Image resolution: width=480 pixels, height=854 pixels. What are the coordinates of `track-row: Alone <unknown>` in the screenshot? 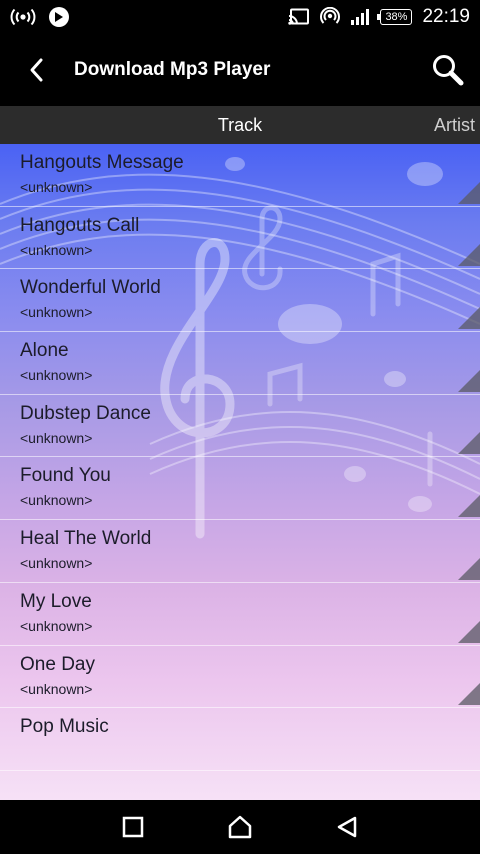 It's located at (240, 363).